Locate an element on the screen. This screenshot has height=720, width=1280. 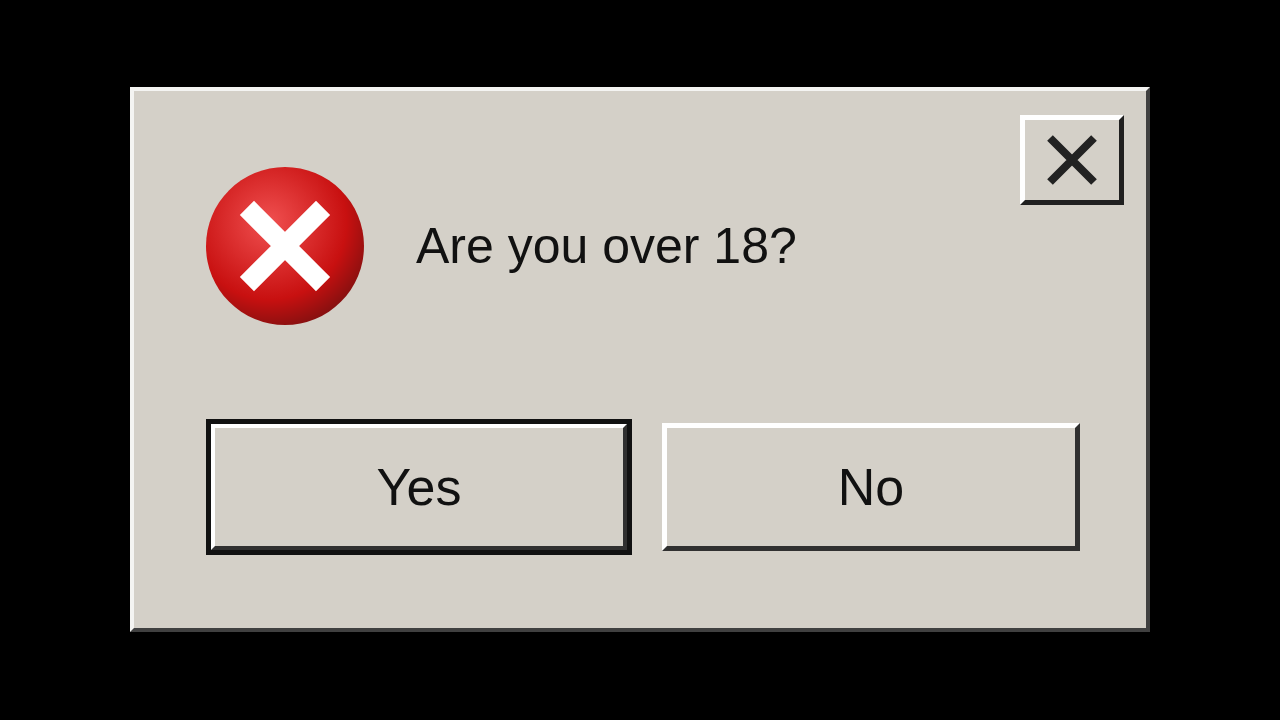
error-icon is located at coordinates (285, 246).